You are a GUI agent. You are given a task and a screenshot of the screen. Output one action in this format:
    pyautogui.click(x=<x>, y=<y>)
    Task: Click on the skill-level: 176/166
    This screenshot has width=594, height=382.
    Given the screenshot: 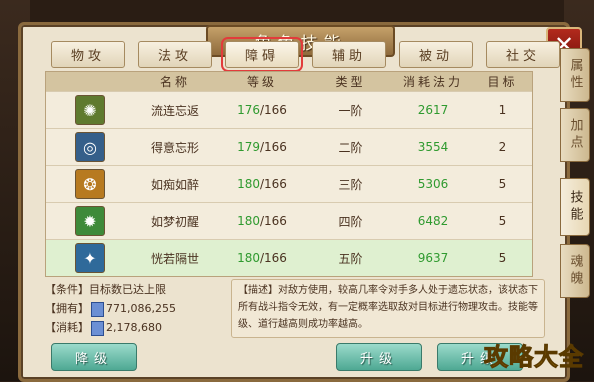 What is the action you would take?
    pyautogui.click(x=262, y=110)
    